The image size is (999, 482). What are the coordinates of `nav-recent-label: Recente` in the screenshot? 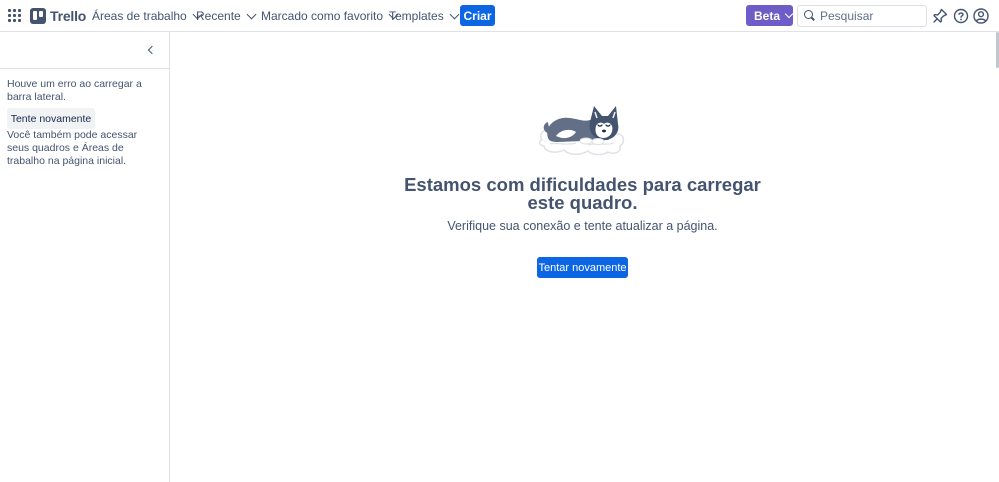 It's located at (218, 16).